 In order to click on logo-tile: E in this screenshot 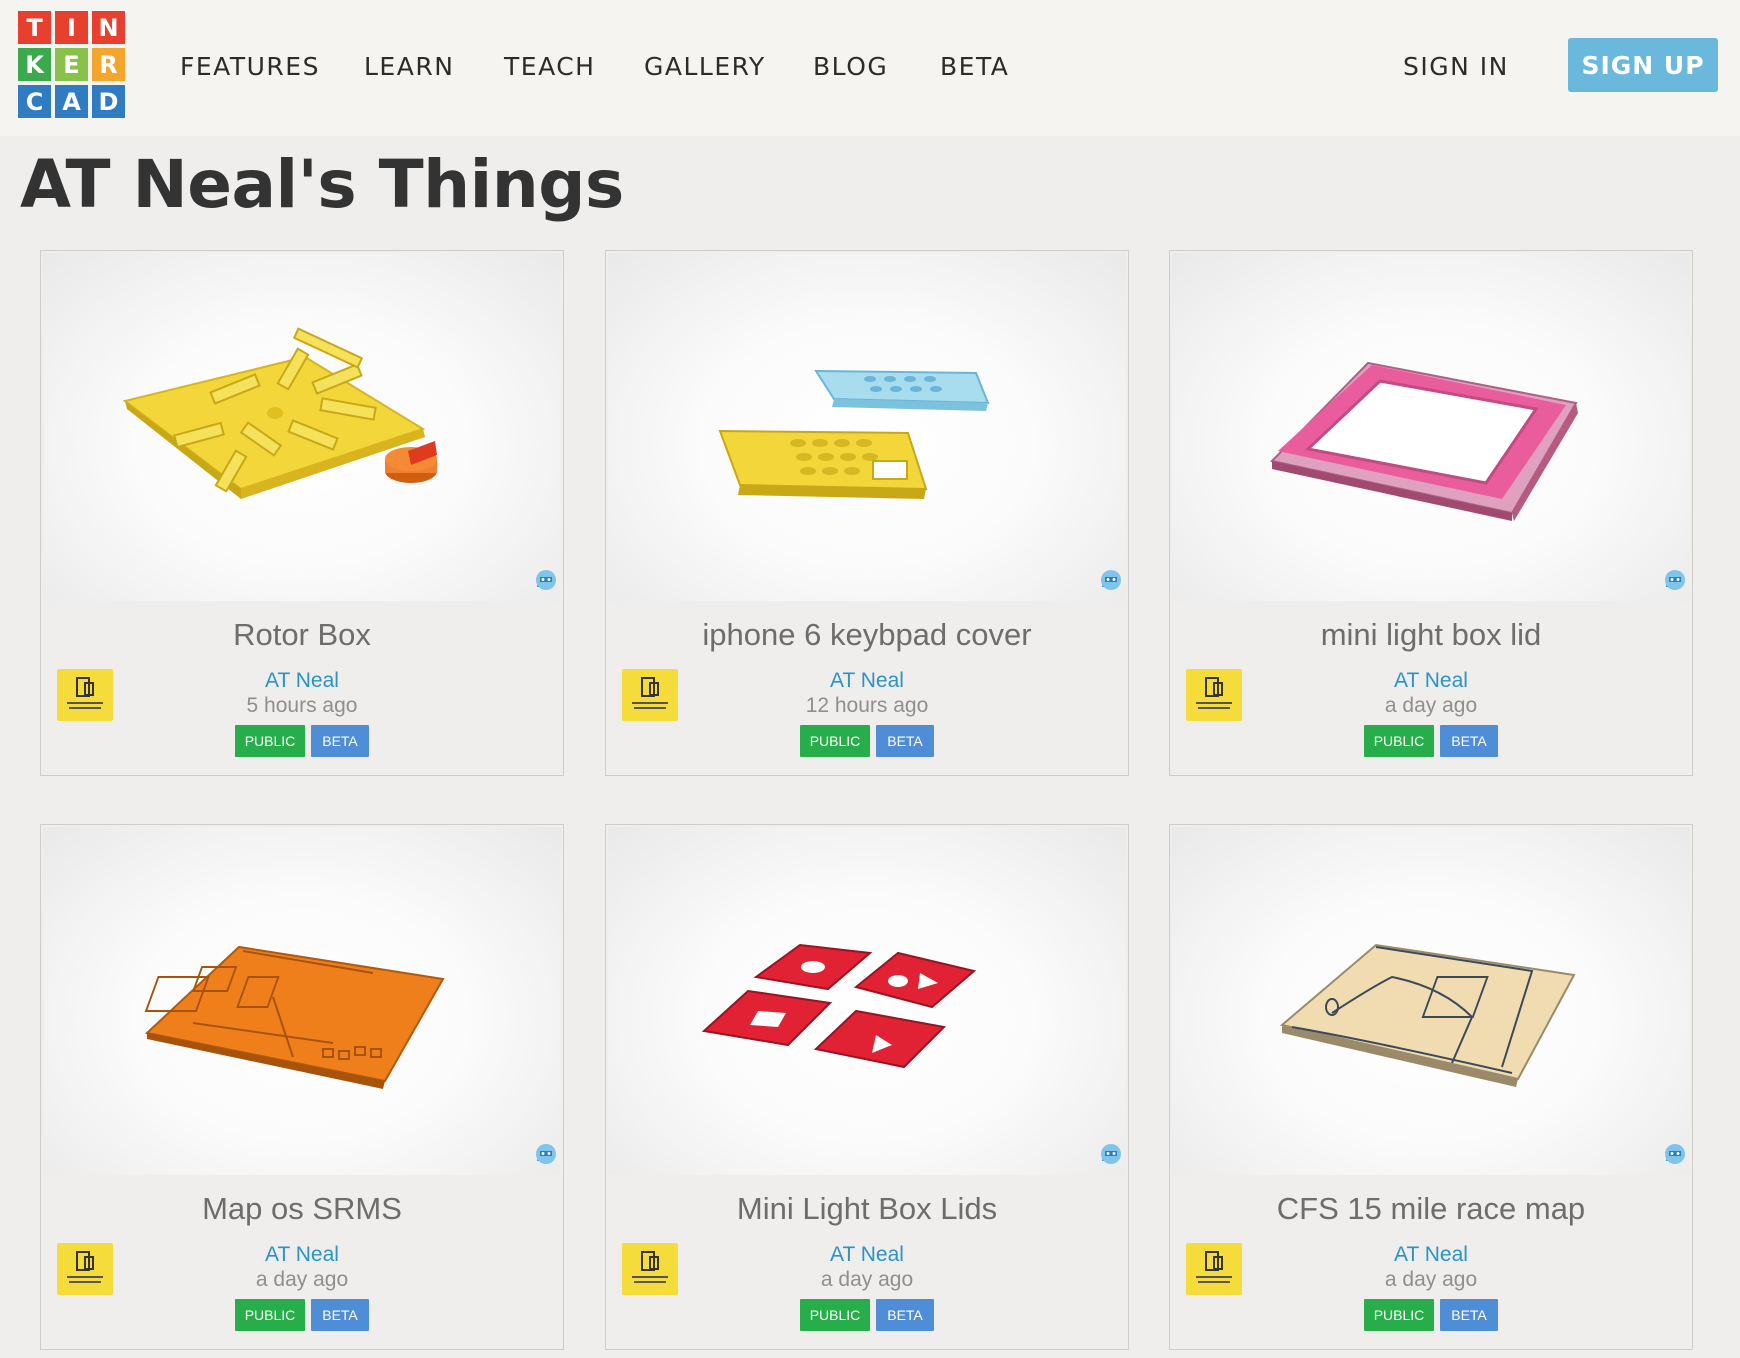, I will do `click(71, 64)`.